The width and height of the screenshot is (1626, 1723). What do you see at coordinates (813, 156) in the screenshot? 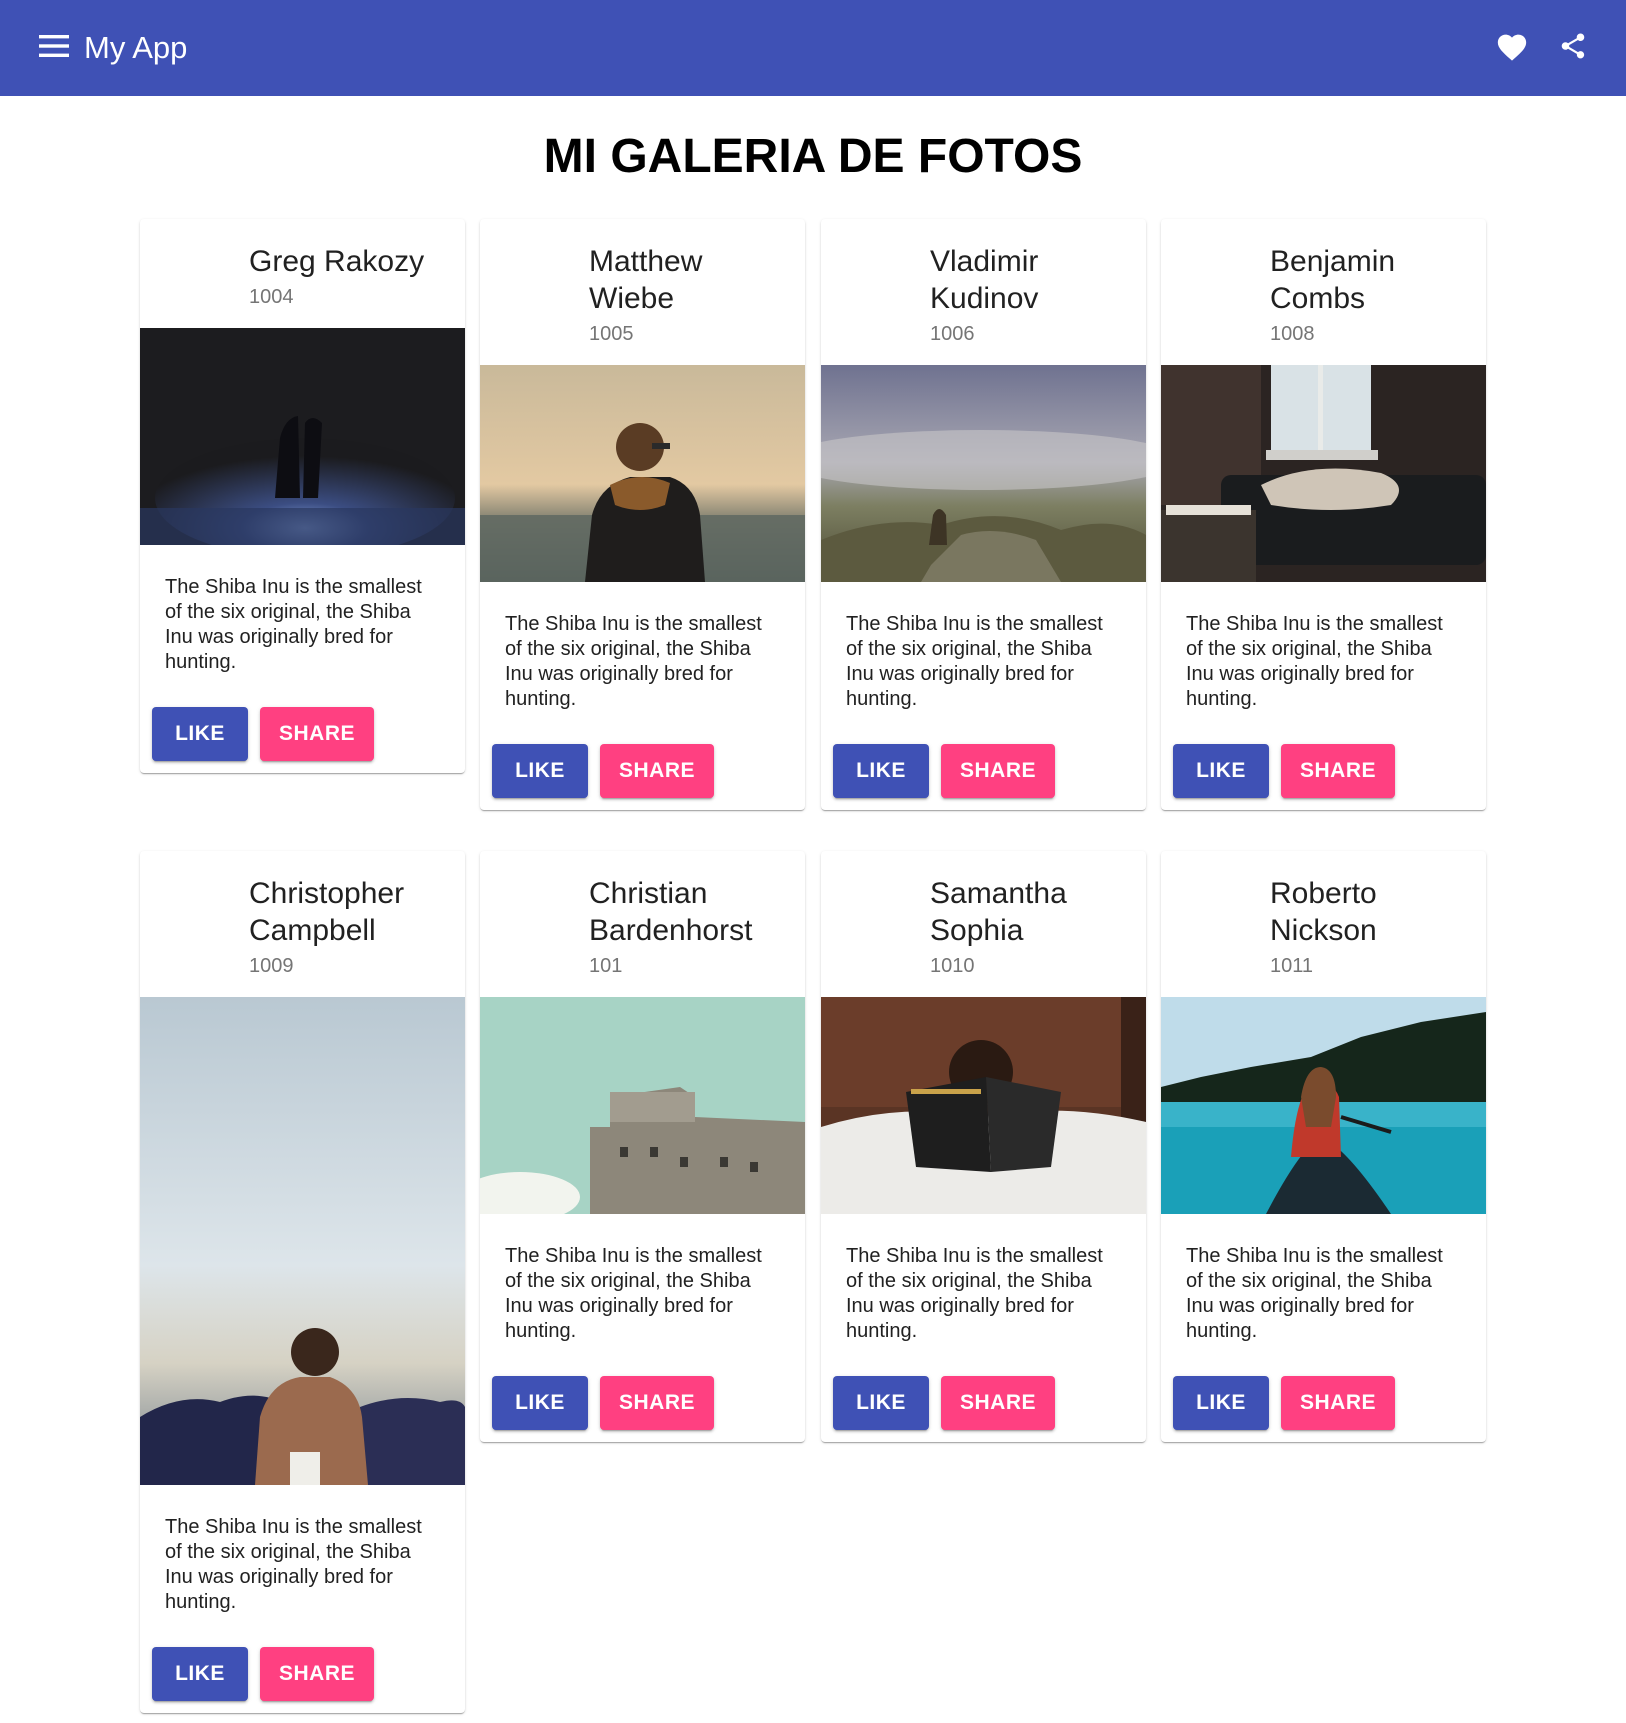
I see `page-title: MI GALERIA DE FOTOS` at bounding box center [813, 156].